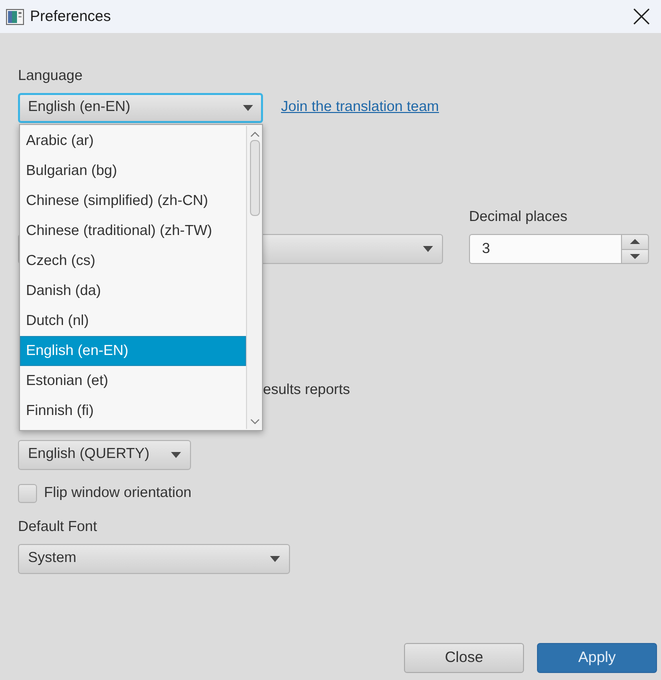 The width and height of the screenshot is (661, 680). I want to click on increment-button, so click(635, 242).